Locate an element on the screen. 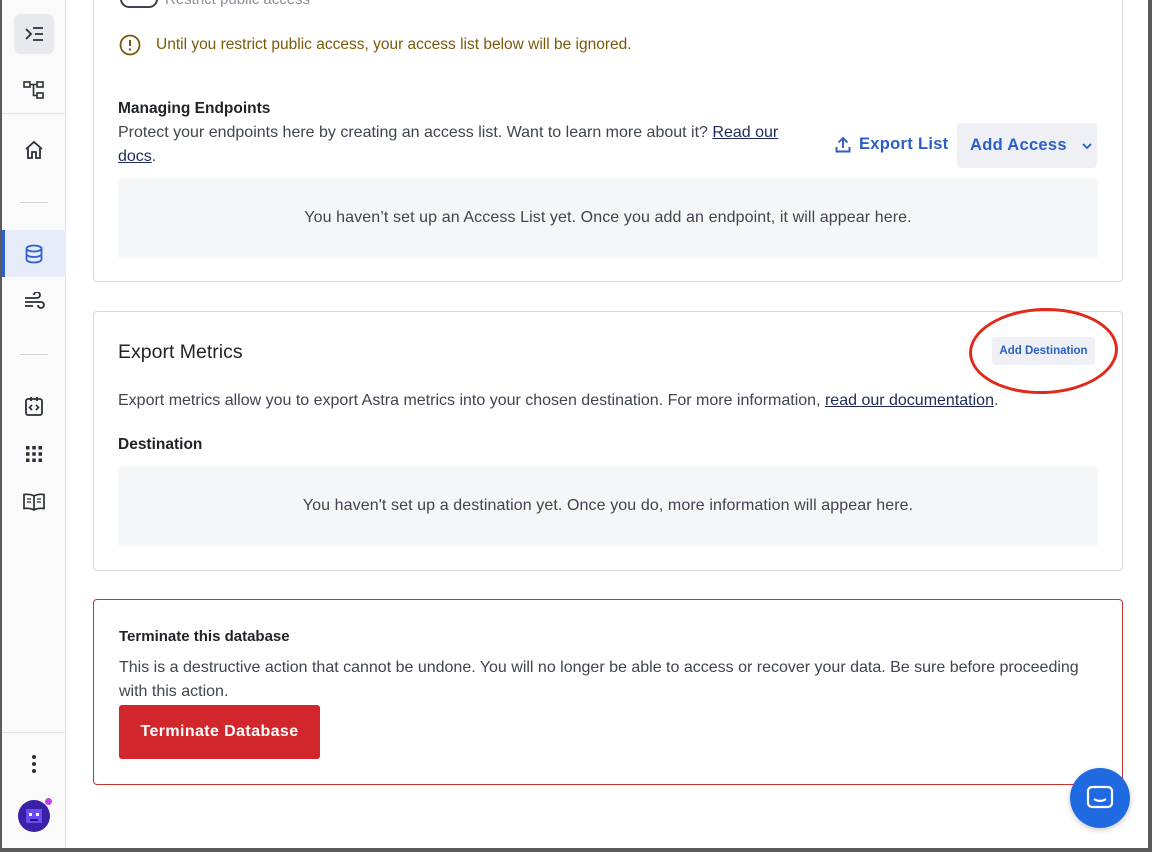 Image resolution: width=1152 pixels, height=852 pixels. chat-icon is located at coordinates (1100, 797).